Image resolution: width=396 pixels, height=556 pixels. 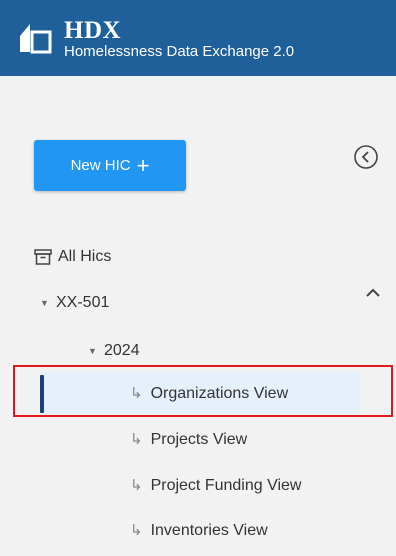 I want to click on view-item-inventories: ↳ Inventories View, so click(x=199, y=531).